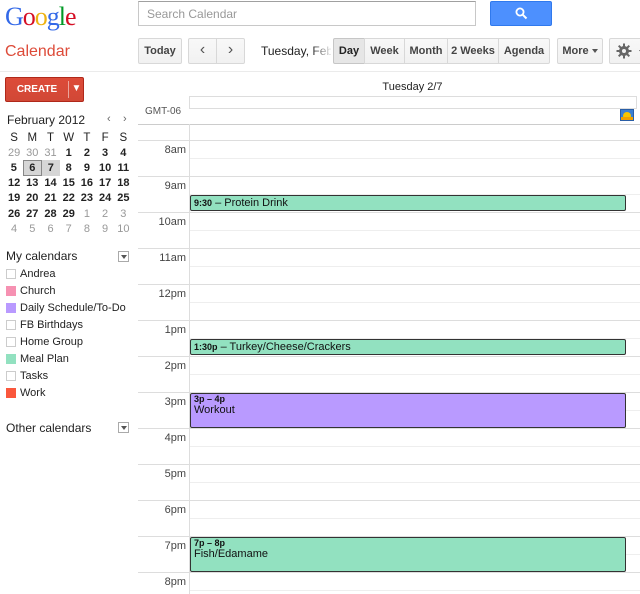  I want to click on other-calendars-heading: Other calendars, so click(48, 428).